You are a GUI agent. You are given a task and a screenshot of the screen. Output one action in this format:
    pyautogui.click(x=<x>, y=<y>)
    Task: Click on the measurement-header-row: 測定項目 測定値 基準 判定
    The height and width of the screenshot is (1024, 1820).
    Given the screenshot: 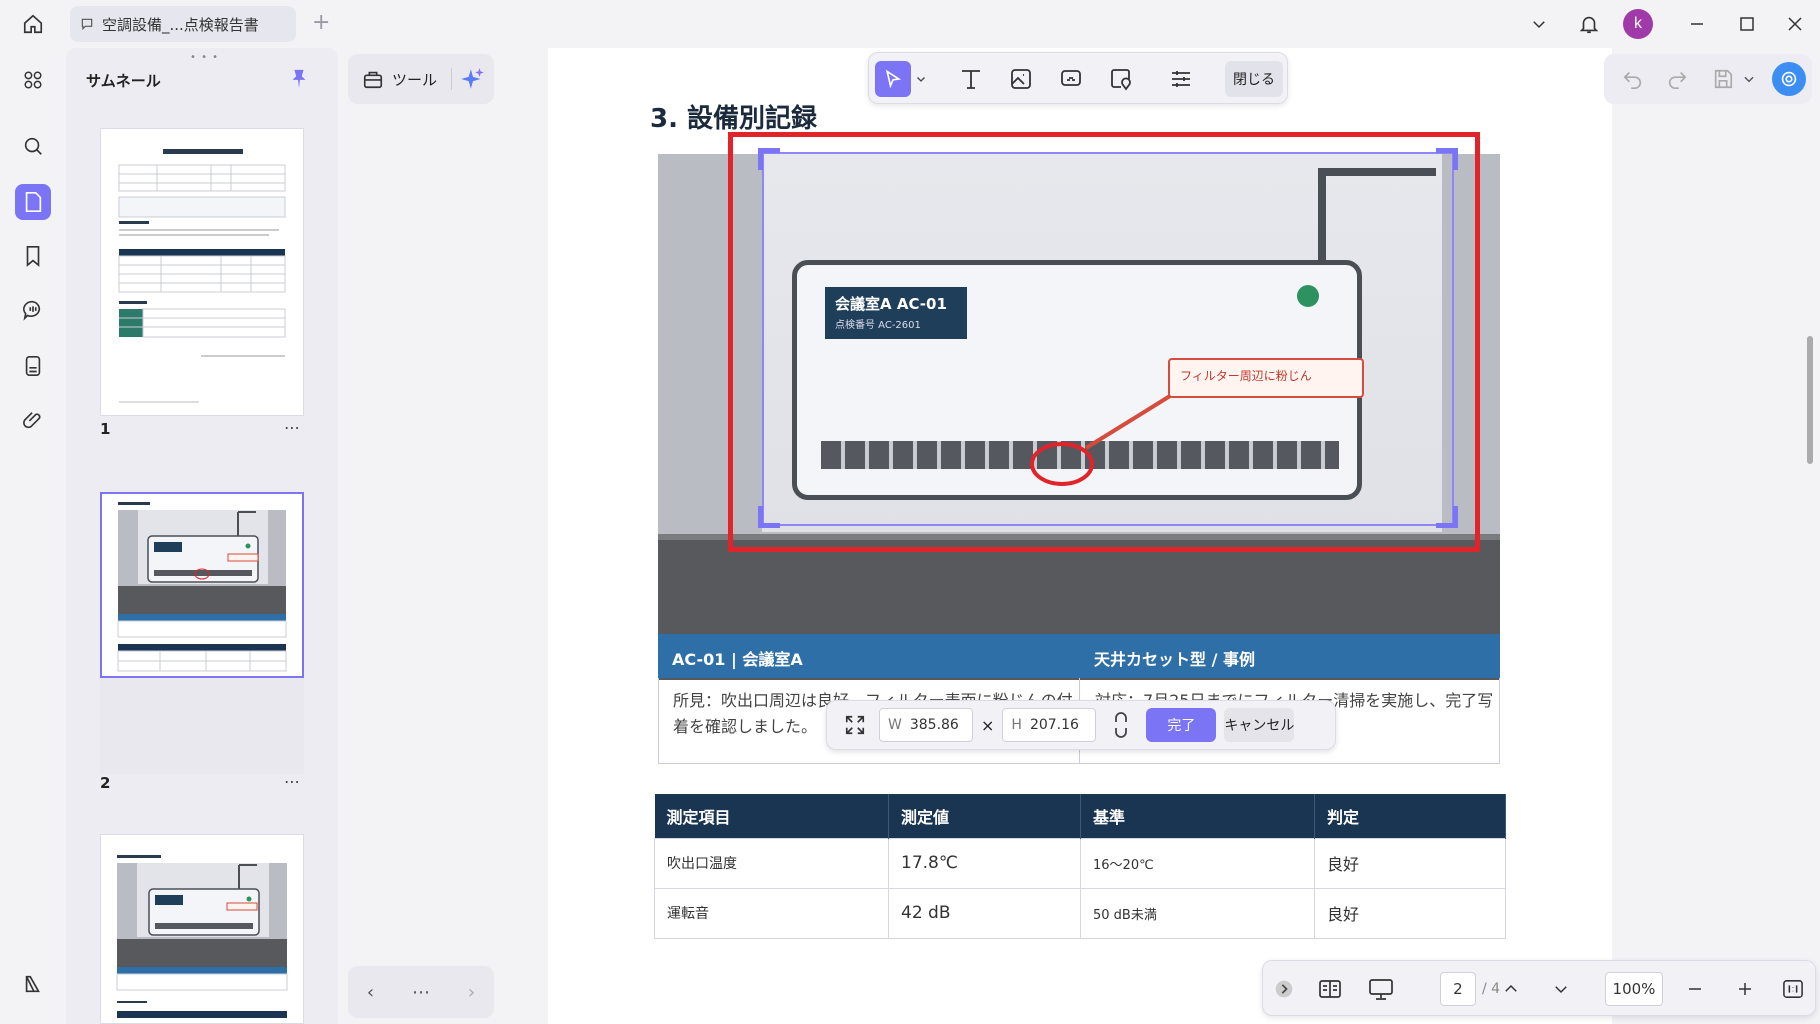 What is the action you would take?
    pyautogui.click(x=1080, y=816)
    